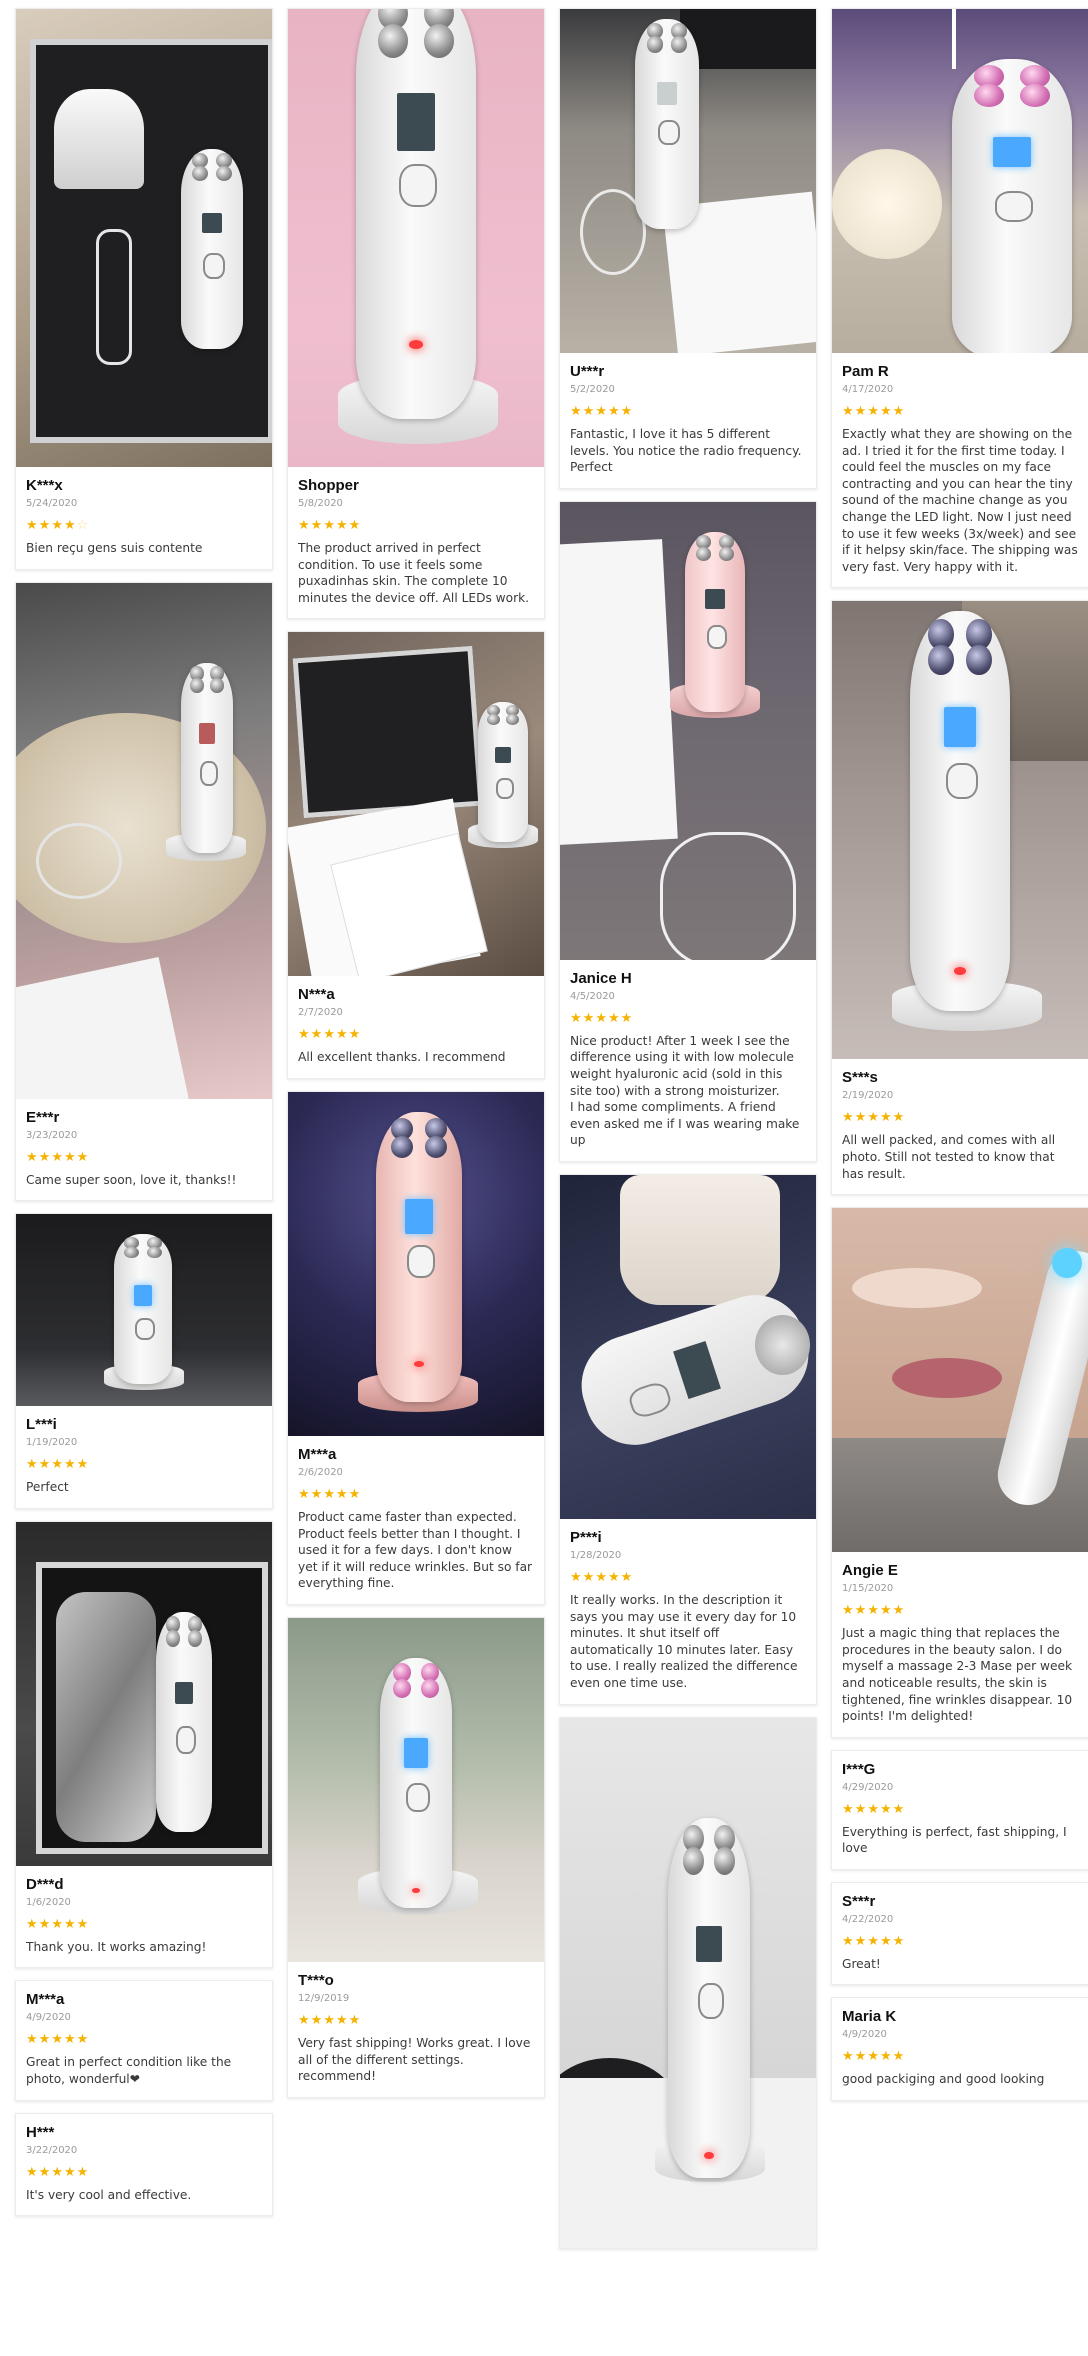 This screenshot has height=2356, width=1088. What do you see at coordinates (144, 525) in the screenshot?
I see `star-rating: ★★★★☆` at bounding box center [144, 525].